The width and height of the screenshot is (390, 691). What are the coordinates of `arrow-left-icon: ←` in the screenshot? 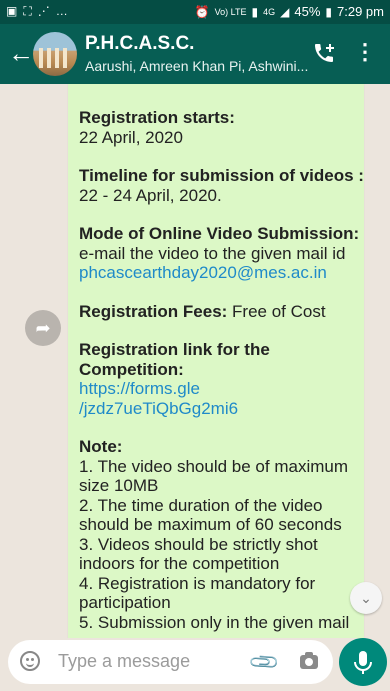 It's located at (21, 53).